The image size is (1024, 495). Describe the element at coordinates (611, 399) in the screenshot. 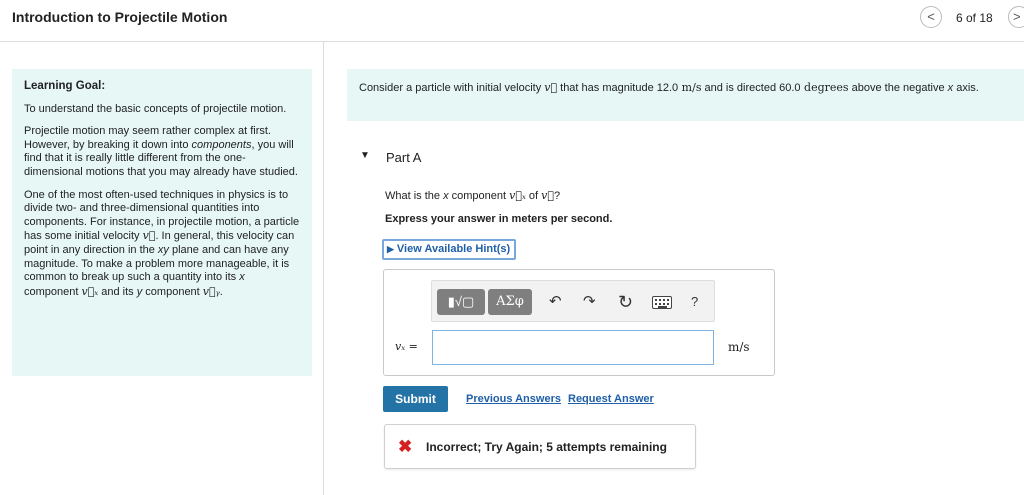

I see `request-answer-link: Request Answer` at that location.